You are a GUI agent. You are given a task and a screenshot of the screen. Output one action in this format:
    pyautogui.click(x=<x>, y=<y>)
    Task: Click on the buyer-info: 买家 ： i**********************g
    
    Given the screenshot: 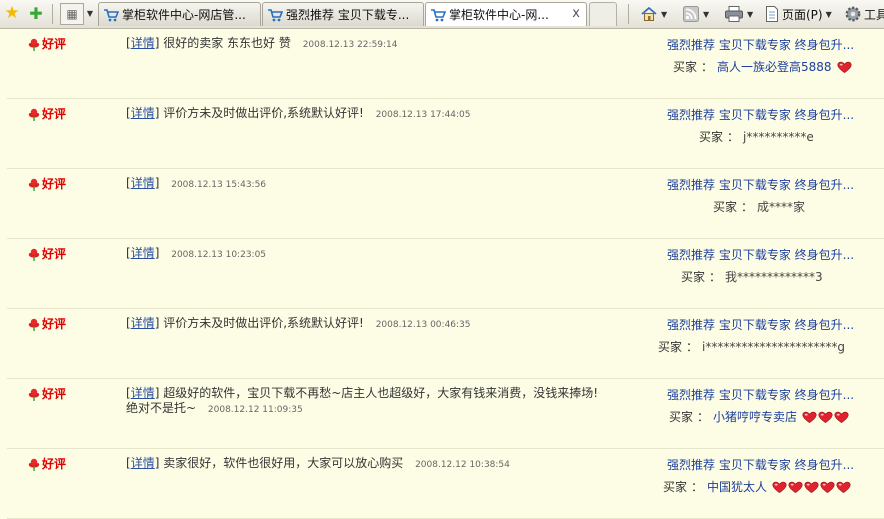 What is the action you would take?
    pyautogui.click(x=751, y=346)
    